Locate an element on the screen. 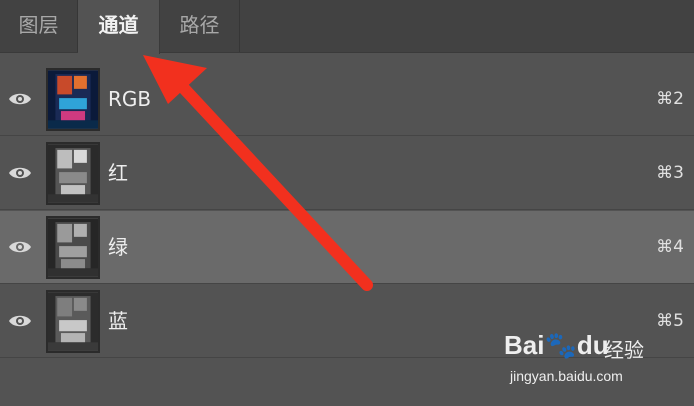  tab-channels: 通道 is located at coordinates (119, 27).